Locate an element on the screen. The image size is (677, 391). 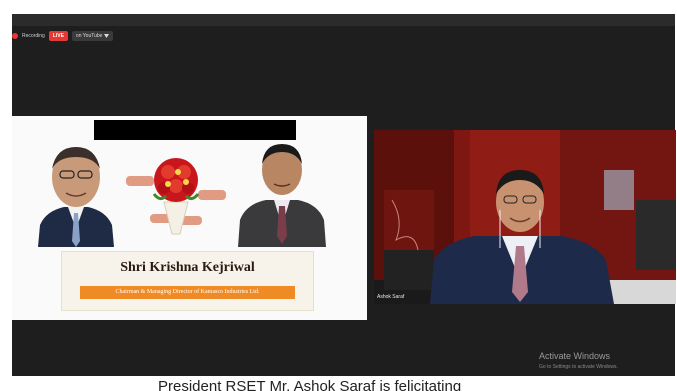
window-title-bar is located at coordinates (343, 20).